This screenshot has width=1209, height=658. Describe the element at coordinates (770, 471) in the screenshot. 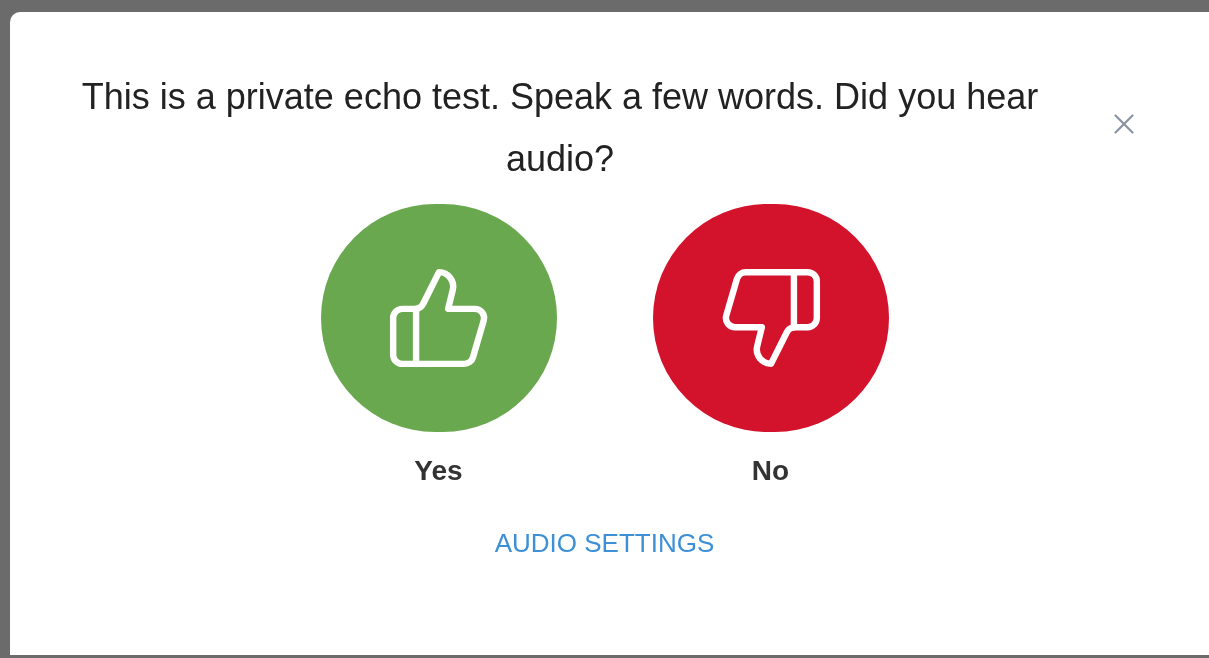

I see `answer-label: No` at that location.